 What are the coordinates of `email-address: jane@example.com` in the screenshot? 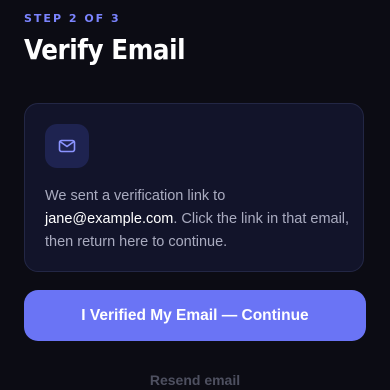 It's located at (109, 219).